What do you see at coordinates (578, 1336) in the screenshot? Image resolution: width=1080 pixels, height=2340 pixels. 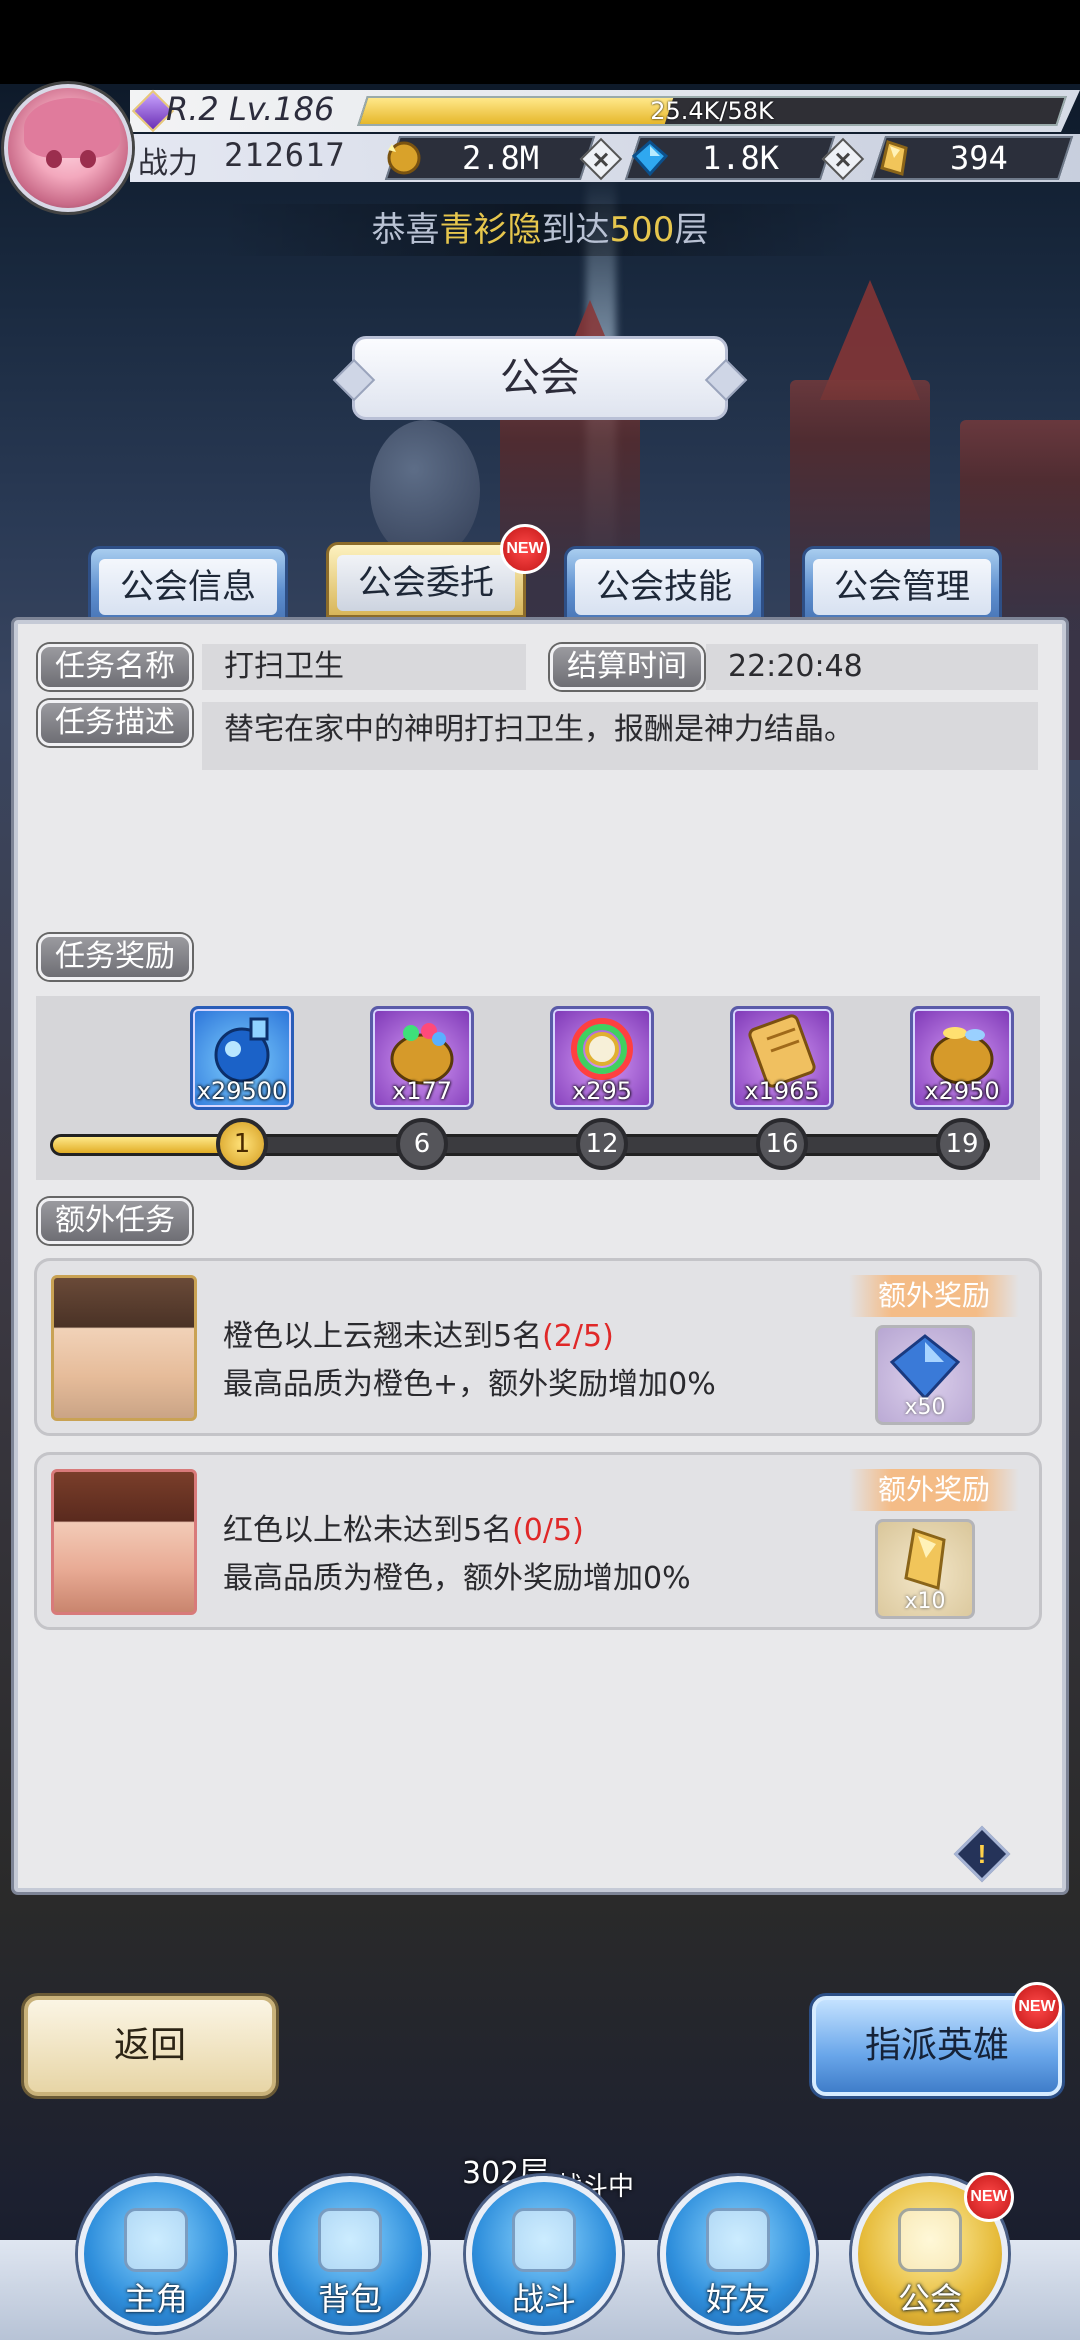 I see `condition-progress: (2/5)` at bounding box center [578, 1336].